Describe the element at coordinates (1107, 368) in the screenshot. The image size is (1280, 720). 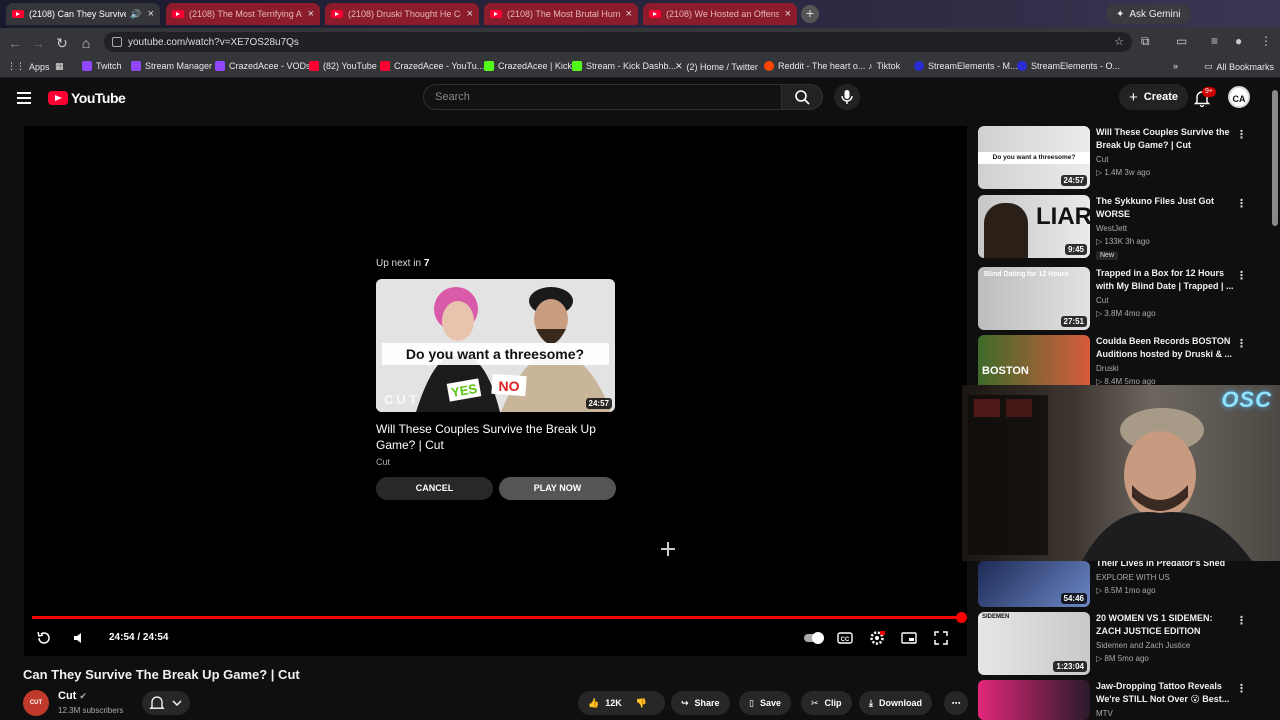
I see `recommendation-channel: Druski` at that location.